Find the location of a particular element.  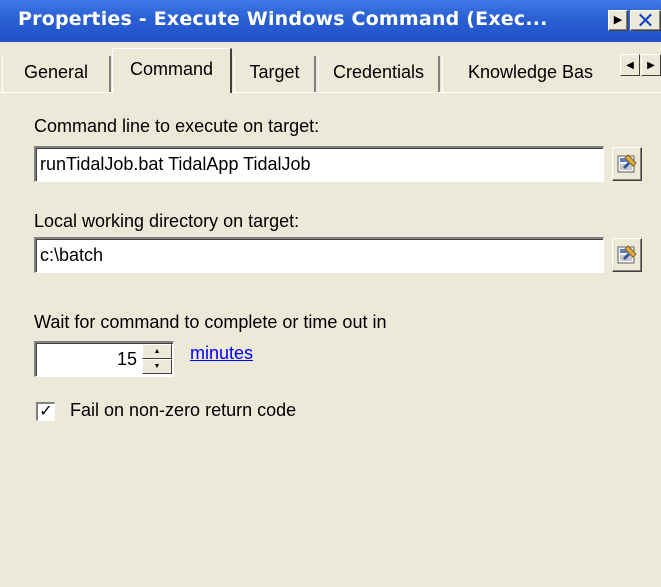

checkmark-icon: ✓ is located at coordinates (46, 411).